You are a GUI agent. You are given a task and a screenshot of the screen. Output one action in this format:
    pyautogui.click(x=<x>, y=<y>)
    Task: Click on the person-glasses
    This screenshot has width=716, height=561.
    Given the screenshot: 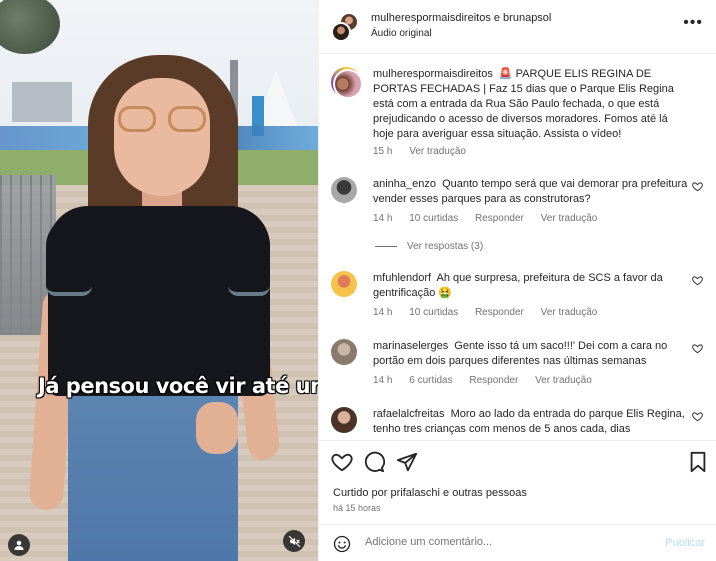 What is the action you would take?
    pyautogui.click(x=163, y=119)
    